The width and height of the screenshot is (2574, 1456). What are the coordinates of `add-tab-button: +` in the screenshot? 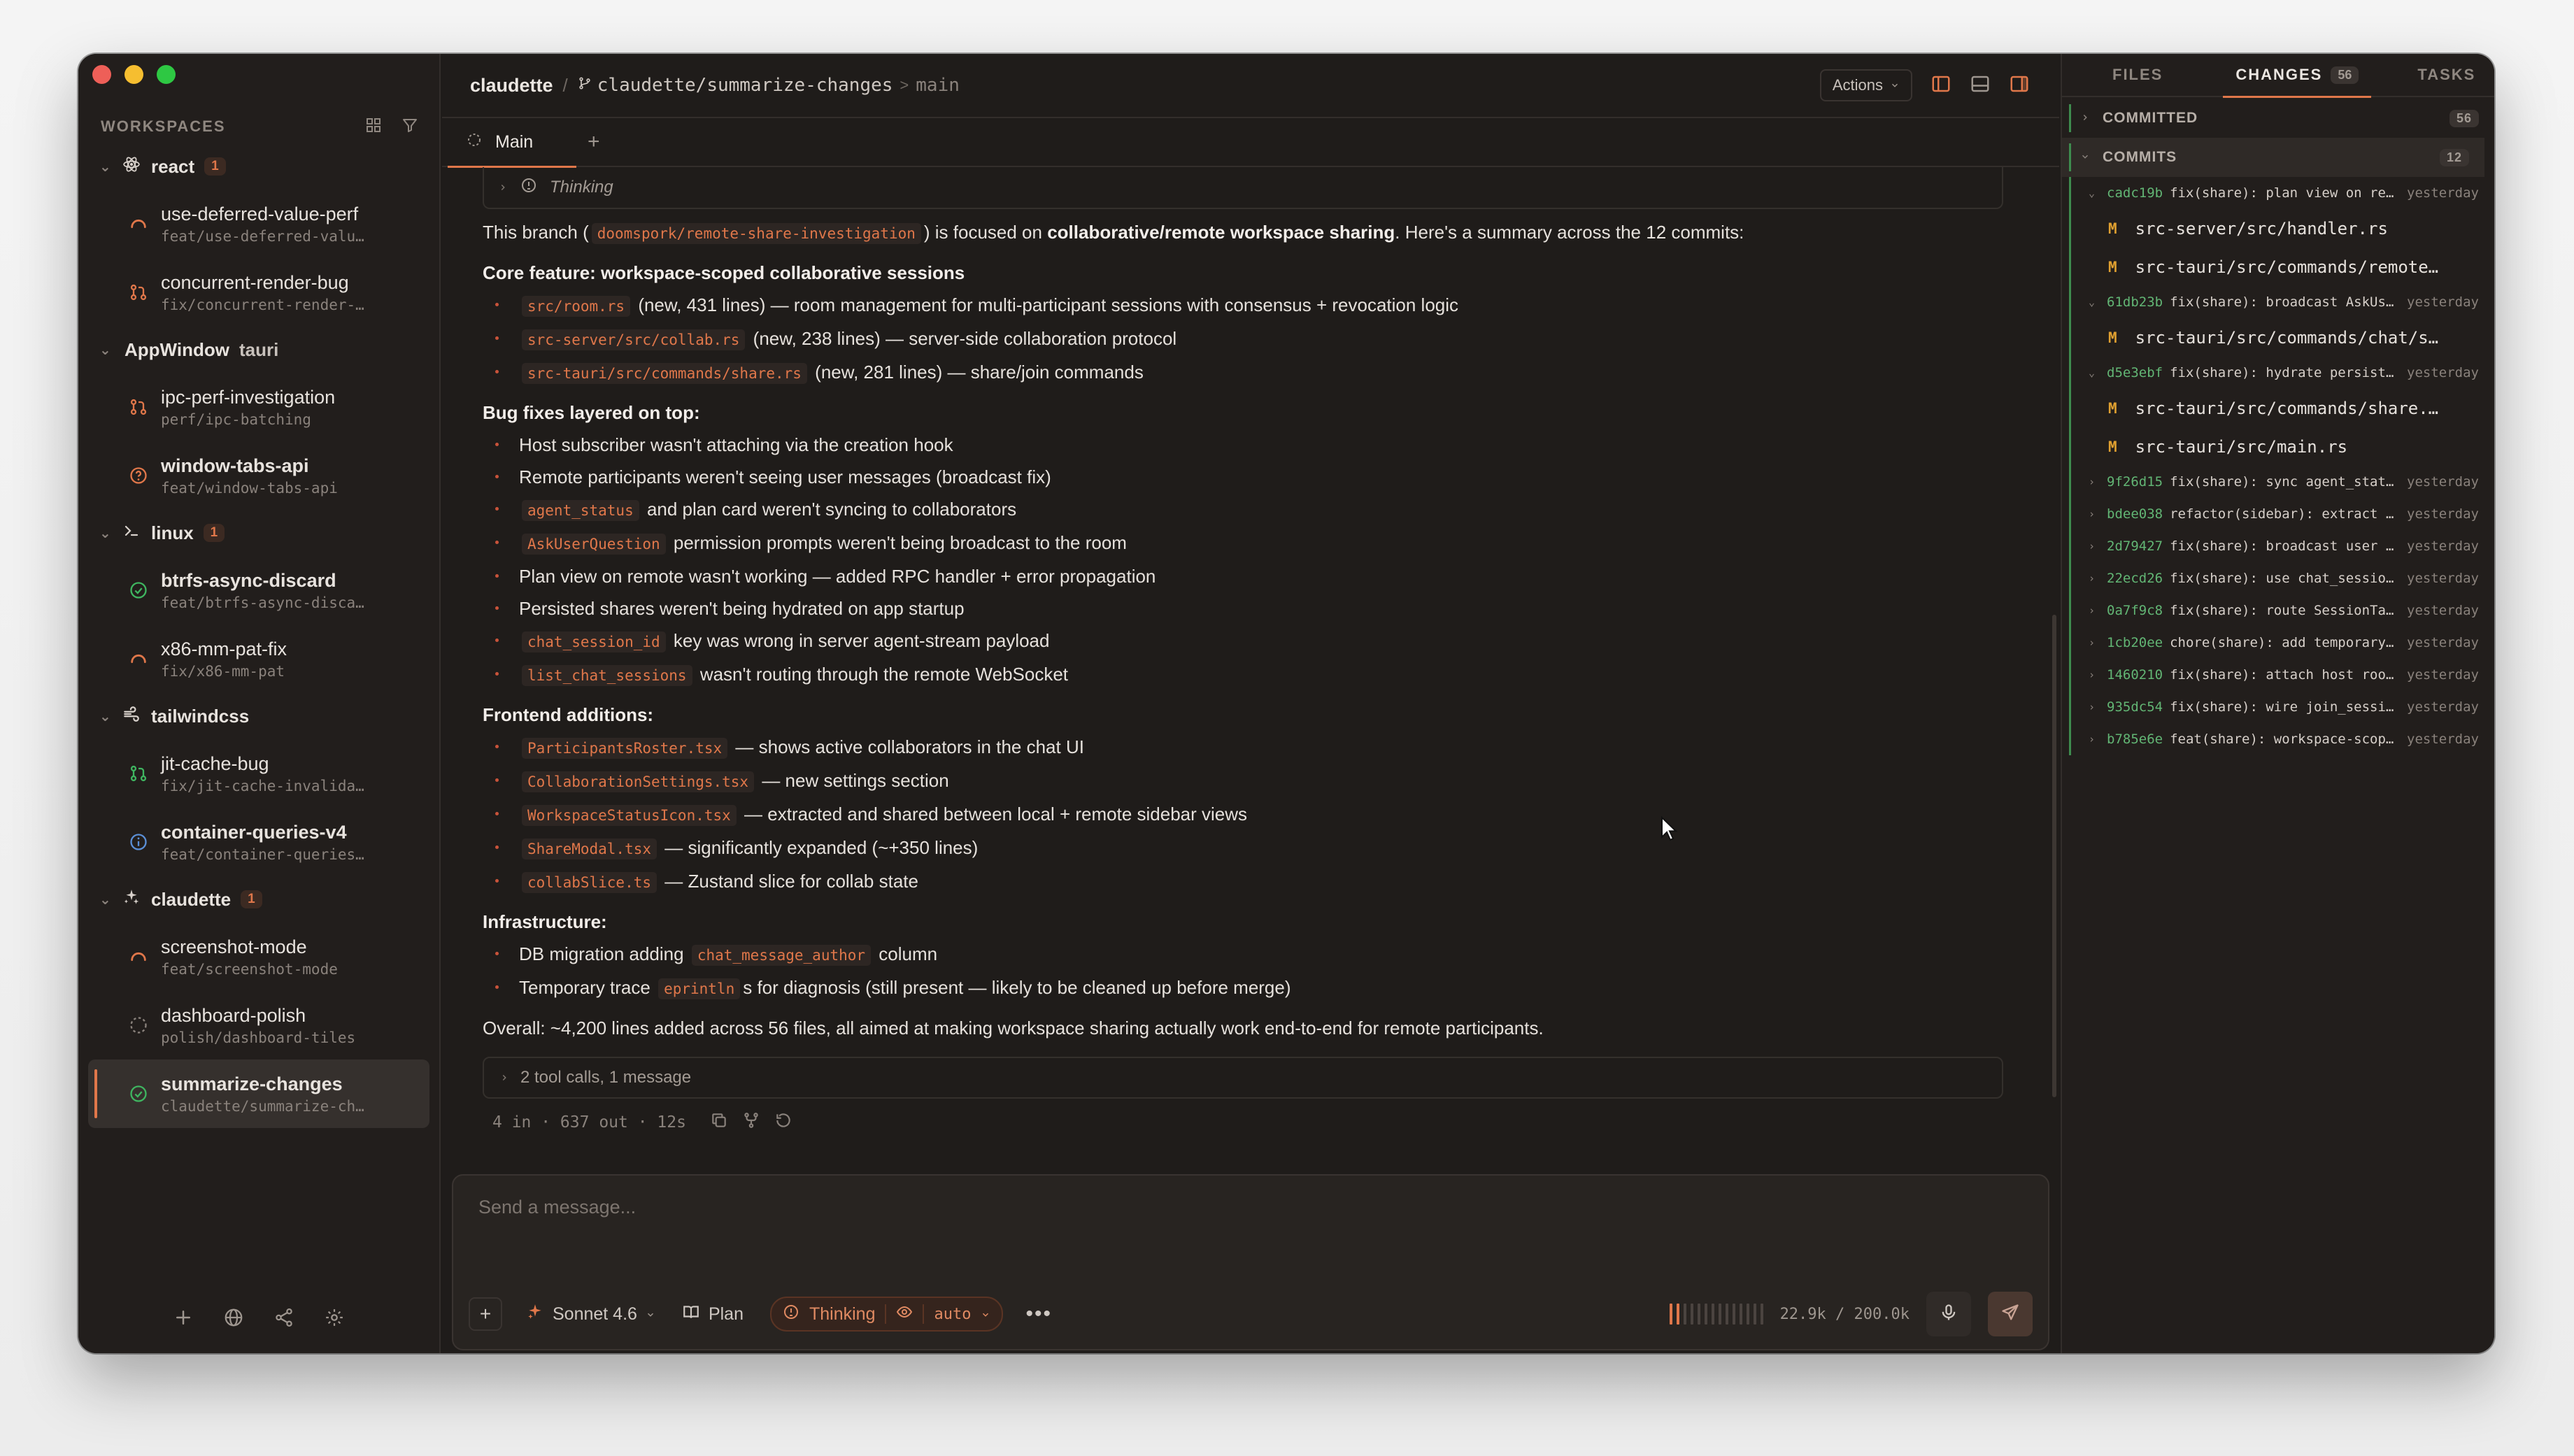 It's located at (594, 142).